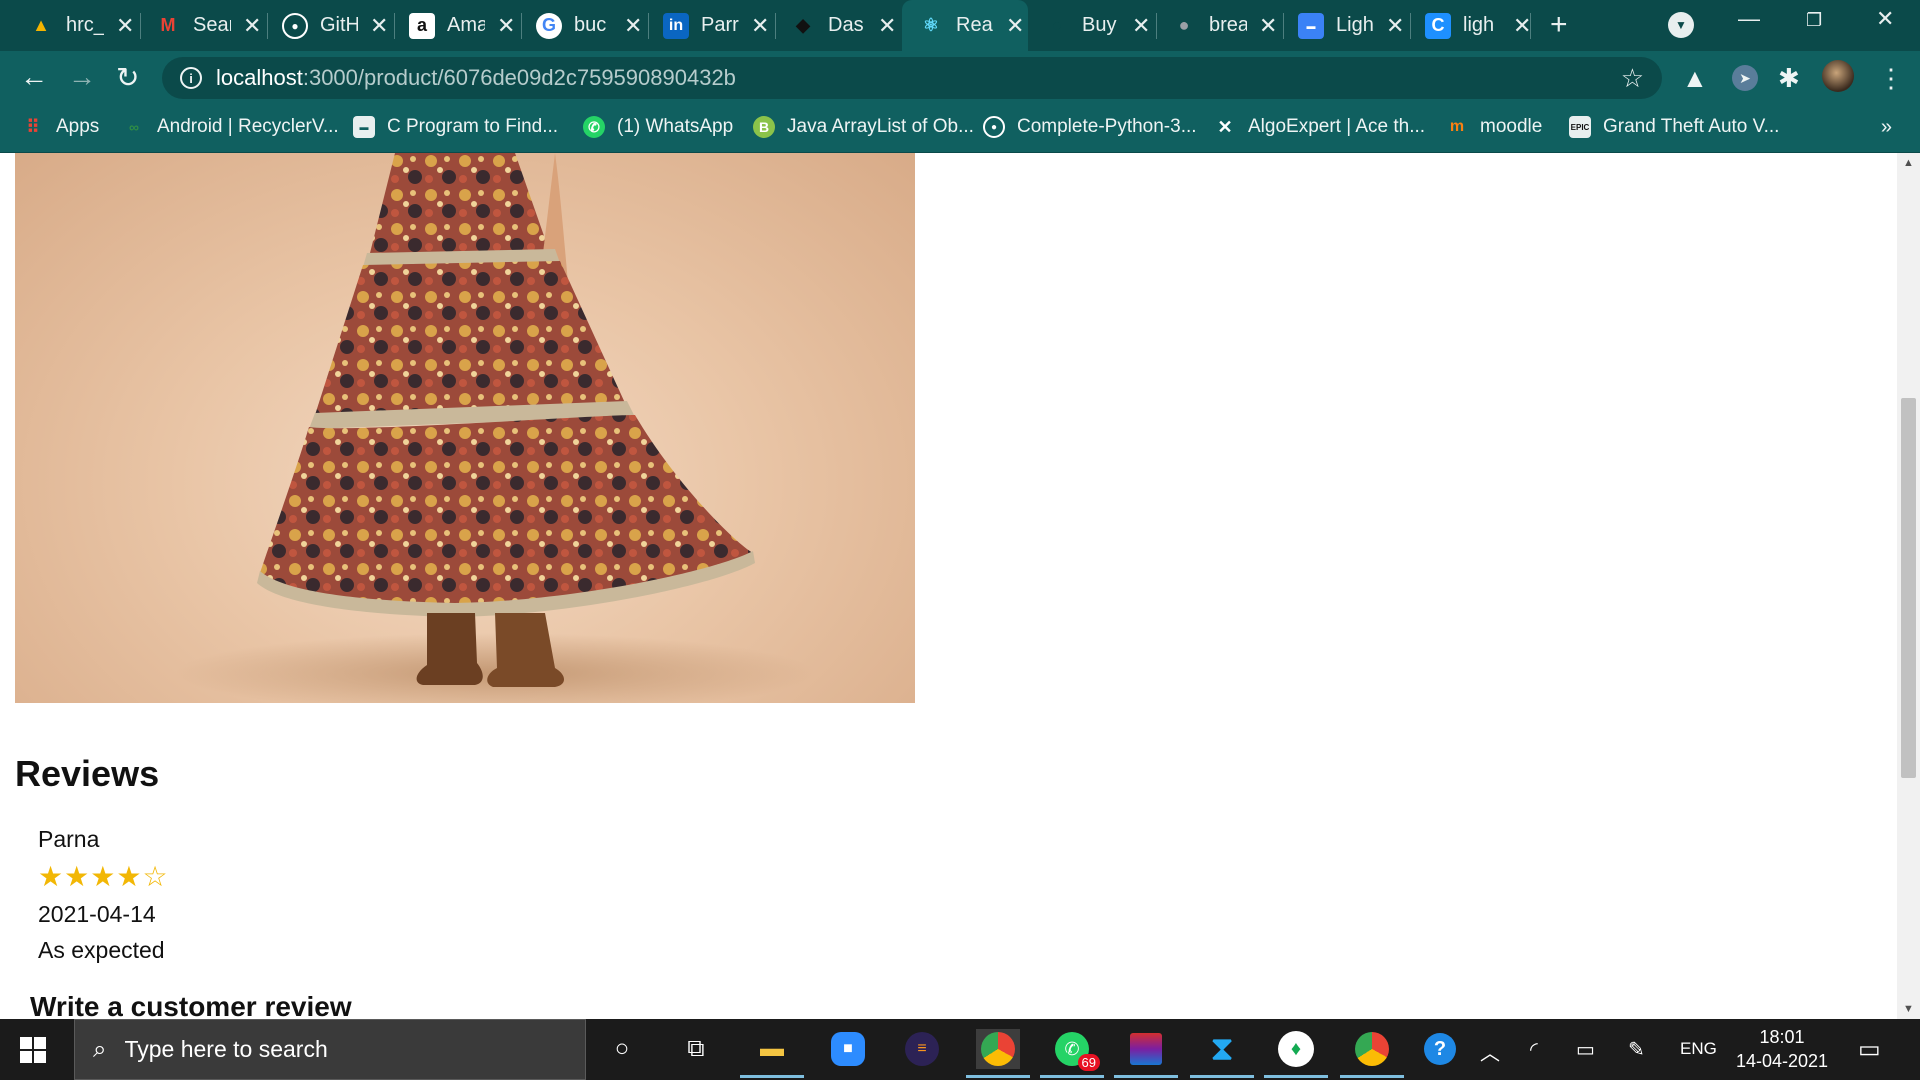  I want to click on tab-separator, so click(1530, 26).